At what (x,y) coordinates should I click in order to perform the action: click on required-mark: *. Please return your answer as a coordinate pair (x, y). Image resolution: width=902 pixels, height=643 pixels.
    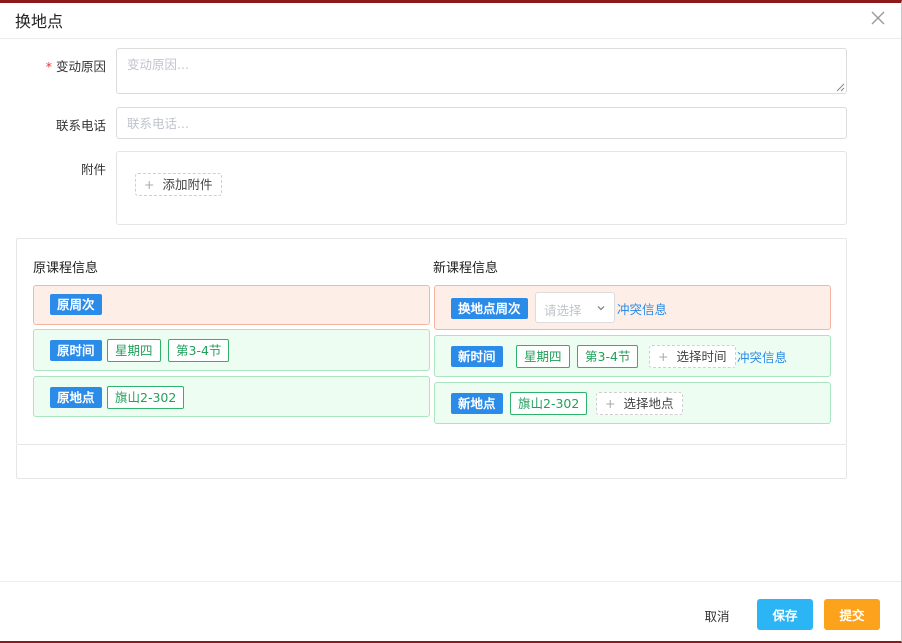
    Looking at the image, I should click on (48, 66).